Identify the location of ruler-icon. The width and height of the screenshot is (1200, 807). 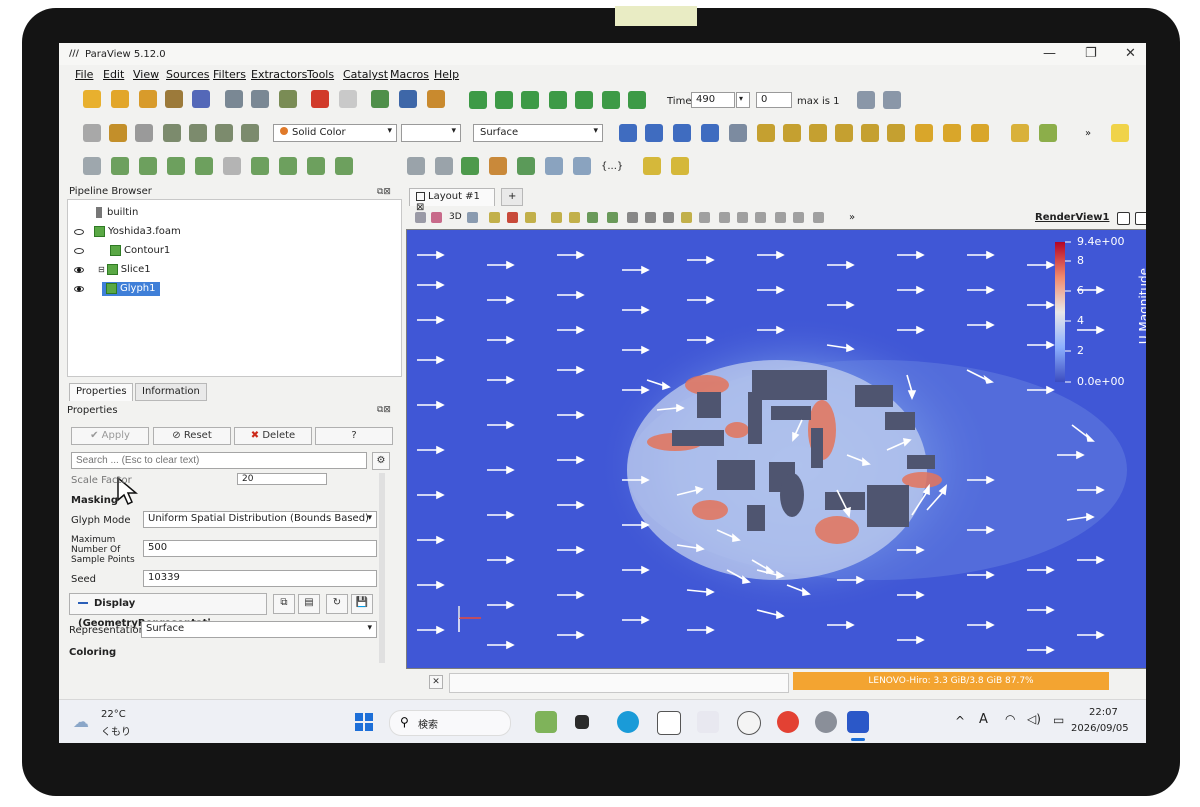
(652, 166).